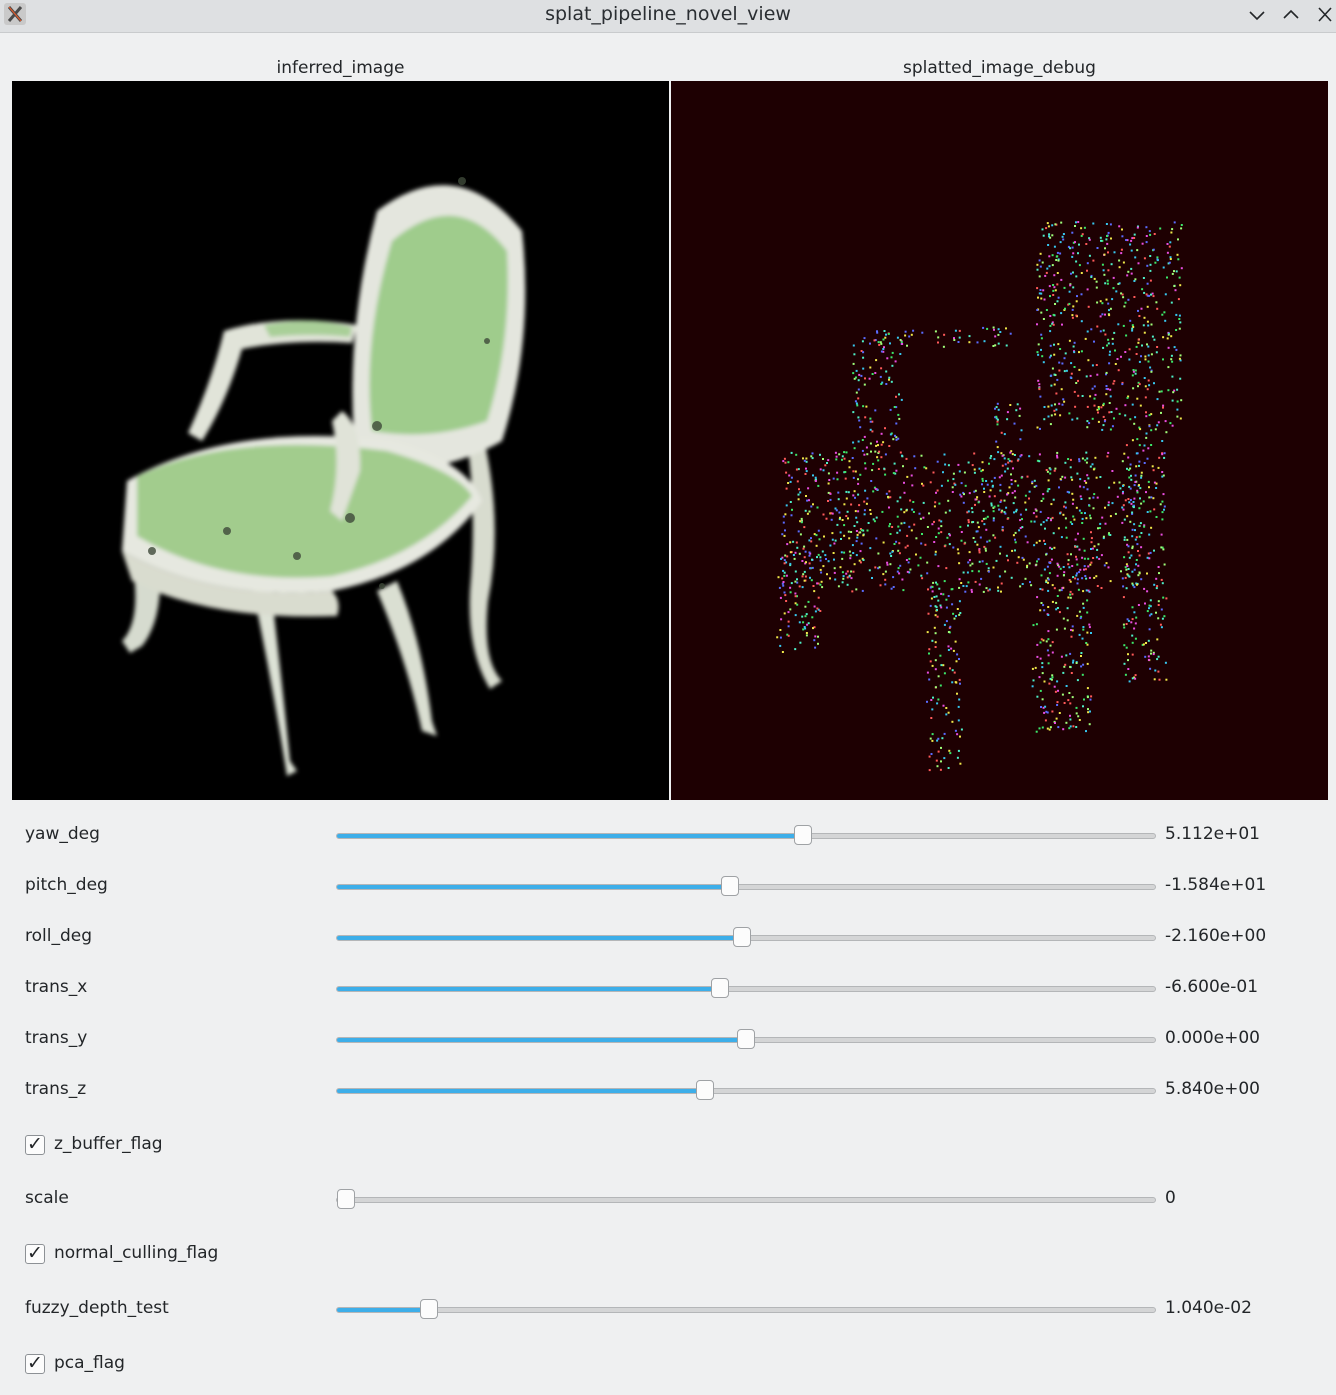 The width and height of the screenshot is (1336, 1395). Describe the element at coordinates (746, 1090) in the screenshot. I see `trans-z-slider` at that location.